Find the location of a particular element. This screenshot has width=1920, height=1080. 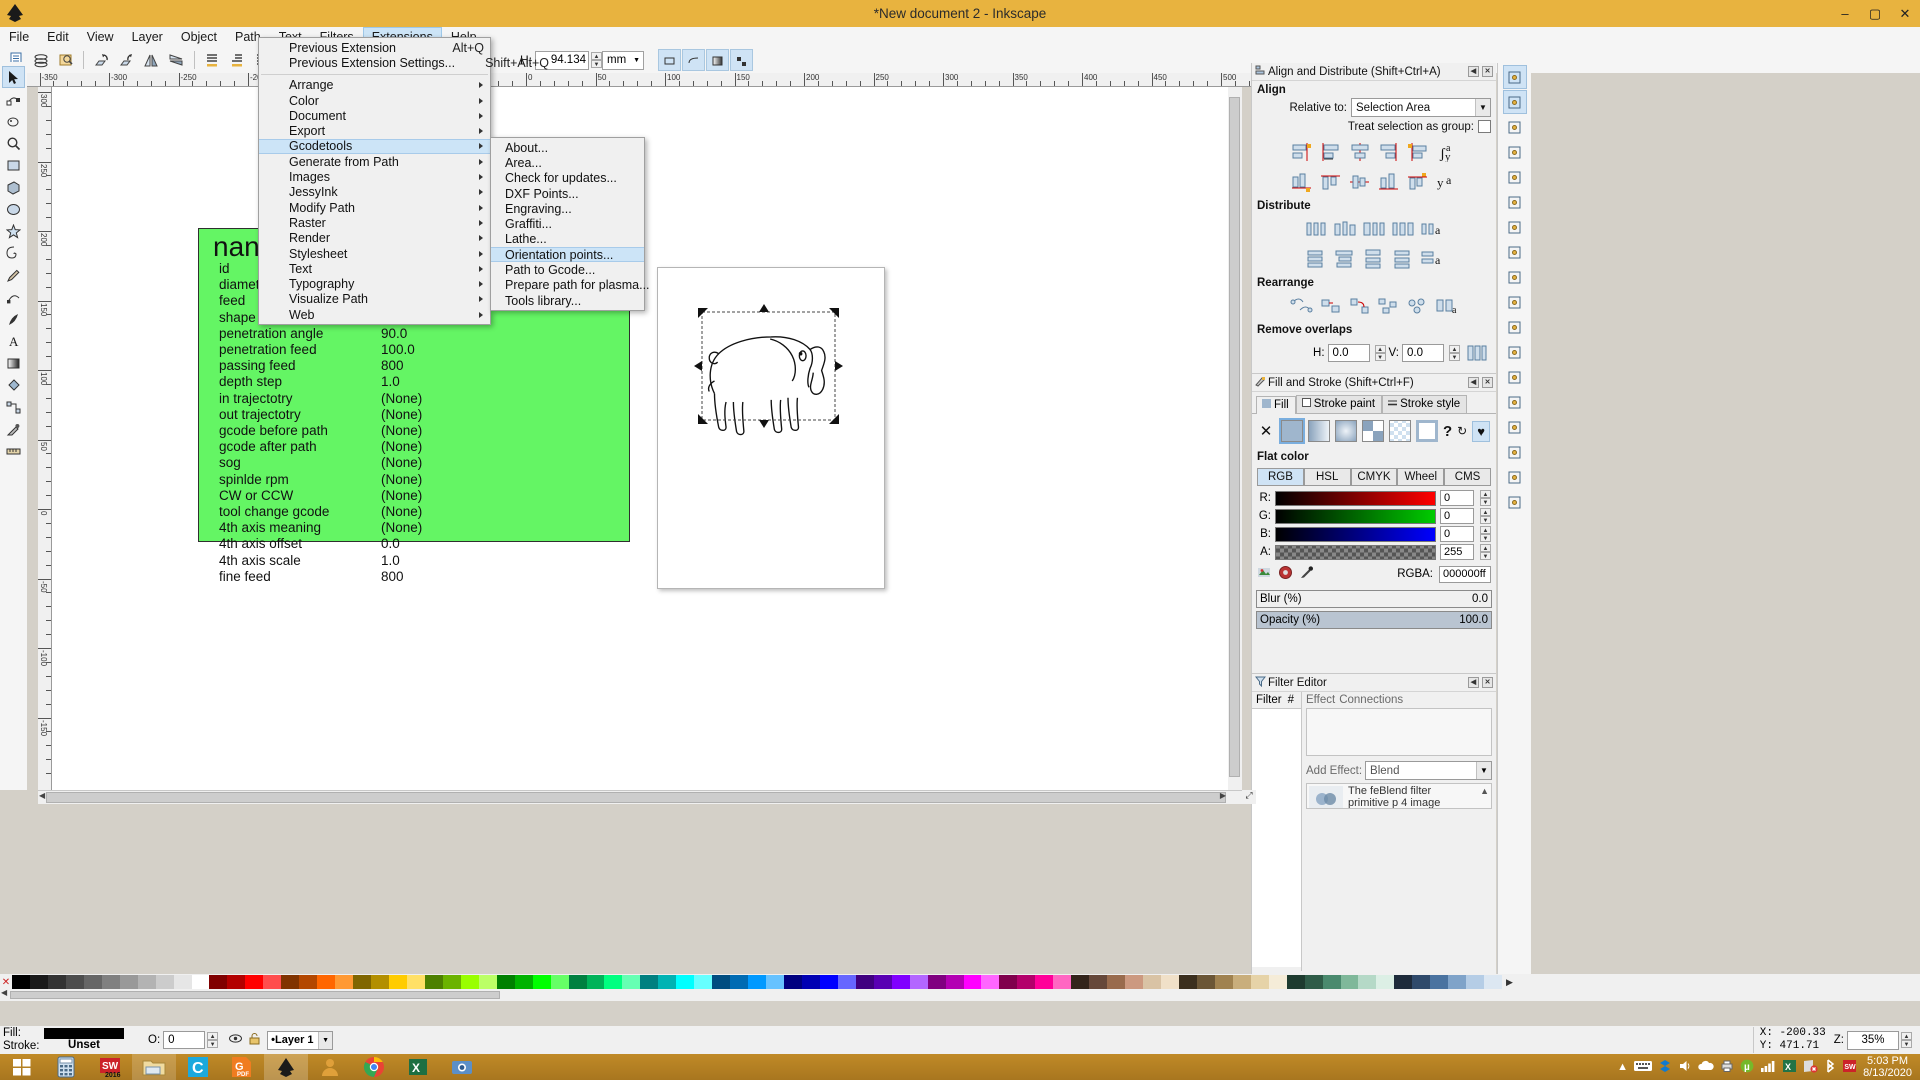

solidworks-2016-icon: SW 2016 is located at coordinates (110, 1067).